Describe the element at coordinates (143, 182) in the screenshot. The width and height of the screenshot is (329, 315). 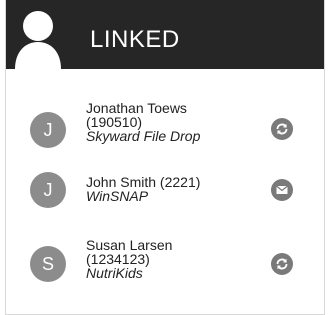
I see `account-name: John Smith (2221)` at that location.